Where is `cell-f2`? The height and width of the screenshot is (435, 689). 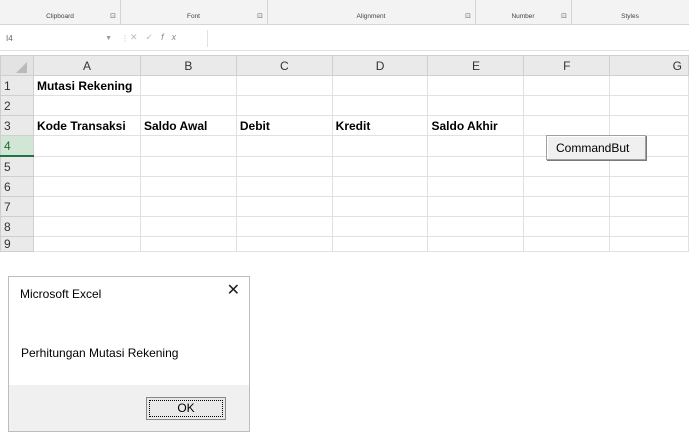
cell-f2 is located at coordinates (567, 105).